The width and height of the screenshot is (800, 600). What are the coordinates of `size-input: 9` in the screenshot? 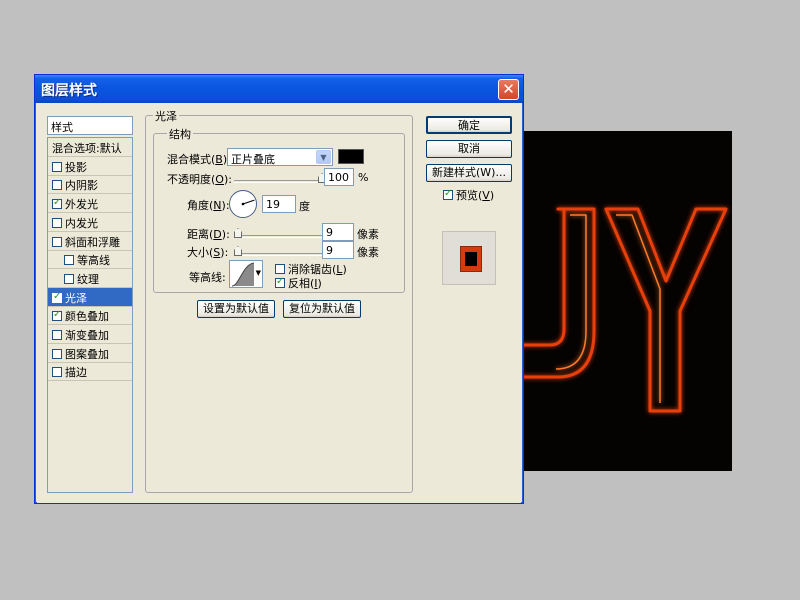 It's located at (338, 250).